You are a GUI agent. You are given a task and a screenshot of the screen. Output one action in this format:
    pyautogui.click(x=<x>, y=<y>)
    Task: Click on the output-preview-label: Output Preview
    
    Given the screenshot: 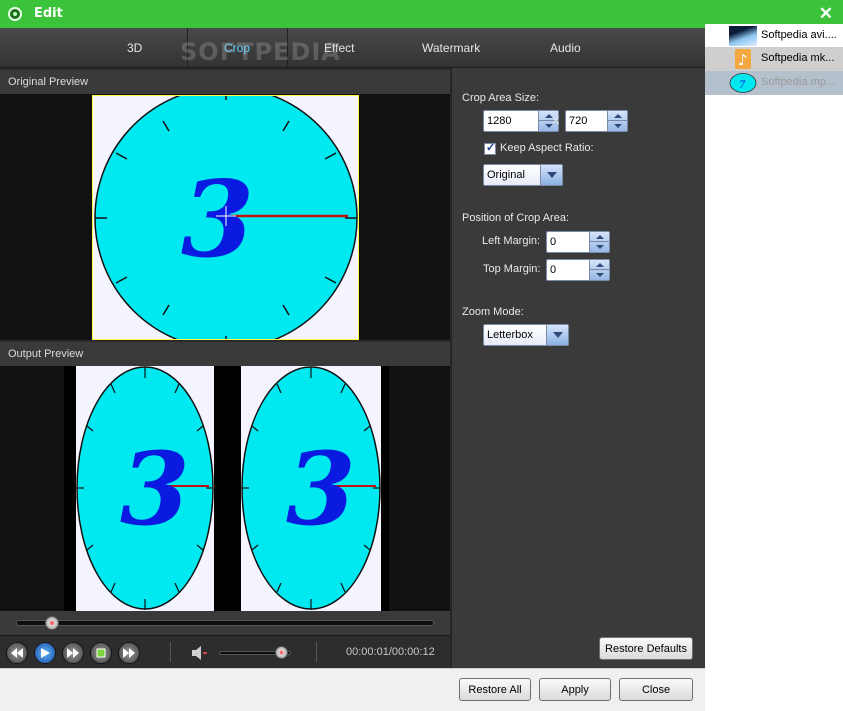 What is the action you would take?
    pyautogui.click(x=225, y=354)
    